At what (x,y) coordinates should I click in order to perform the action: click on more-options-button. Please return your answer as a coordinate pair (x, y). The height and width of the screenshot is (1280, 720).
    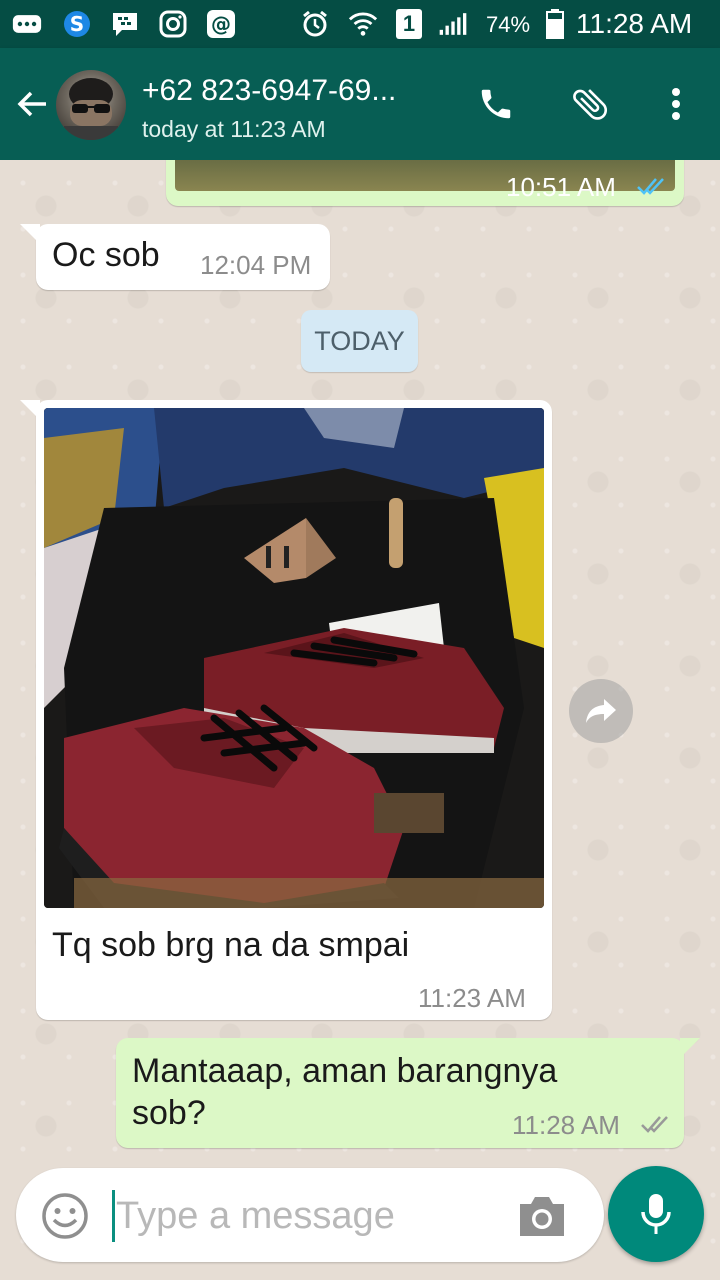
    Looking at the image, I should click on (676, 104).